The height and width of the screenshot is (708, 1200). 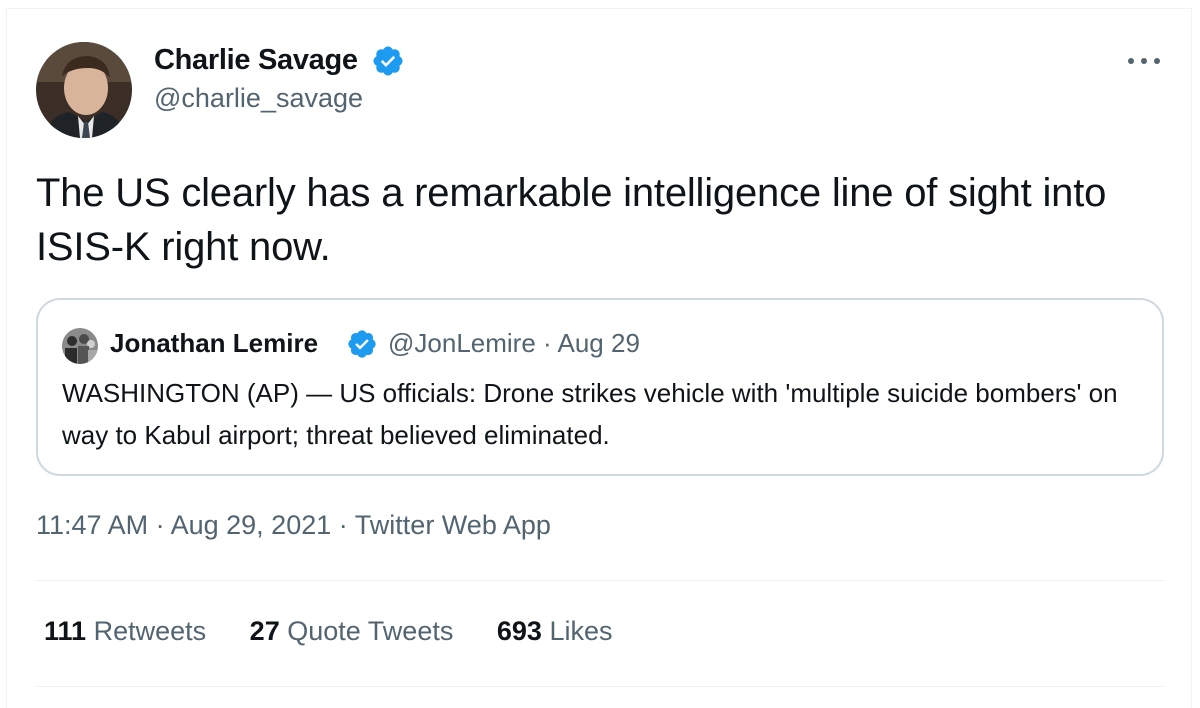 I want to click on likes-count: 693, so click(x=519, y=631).